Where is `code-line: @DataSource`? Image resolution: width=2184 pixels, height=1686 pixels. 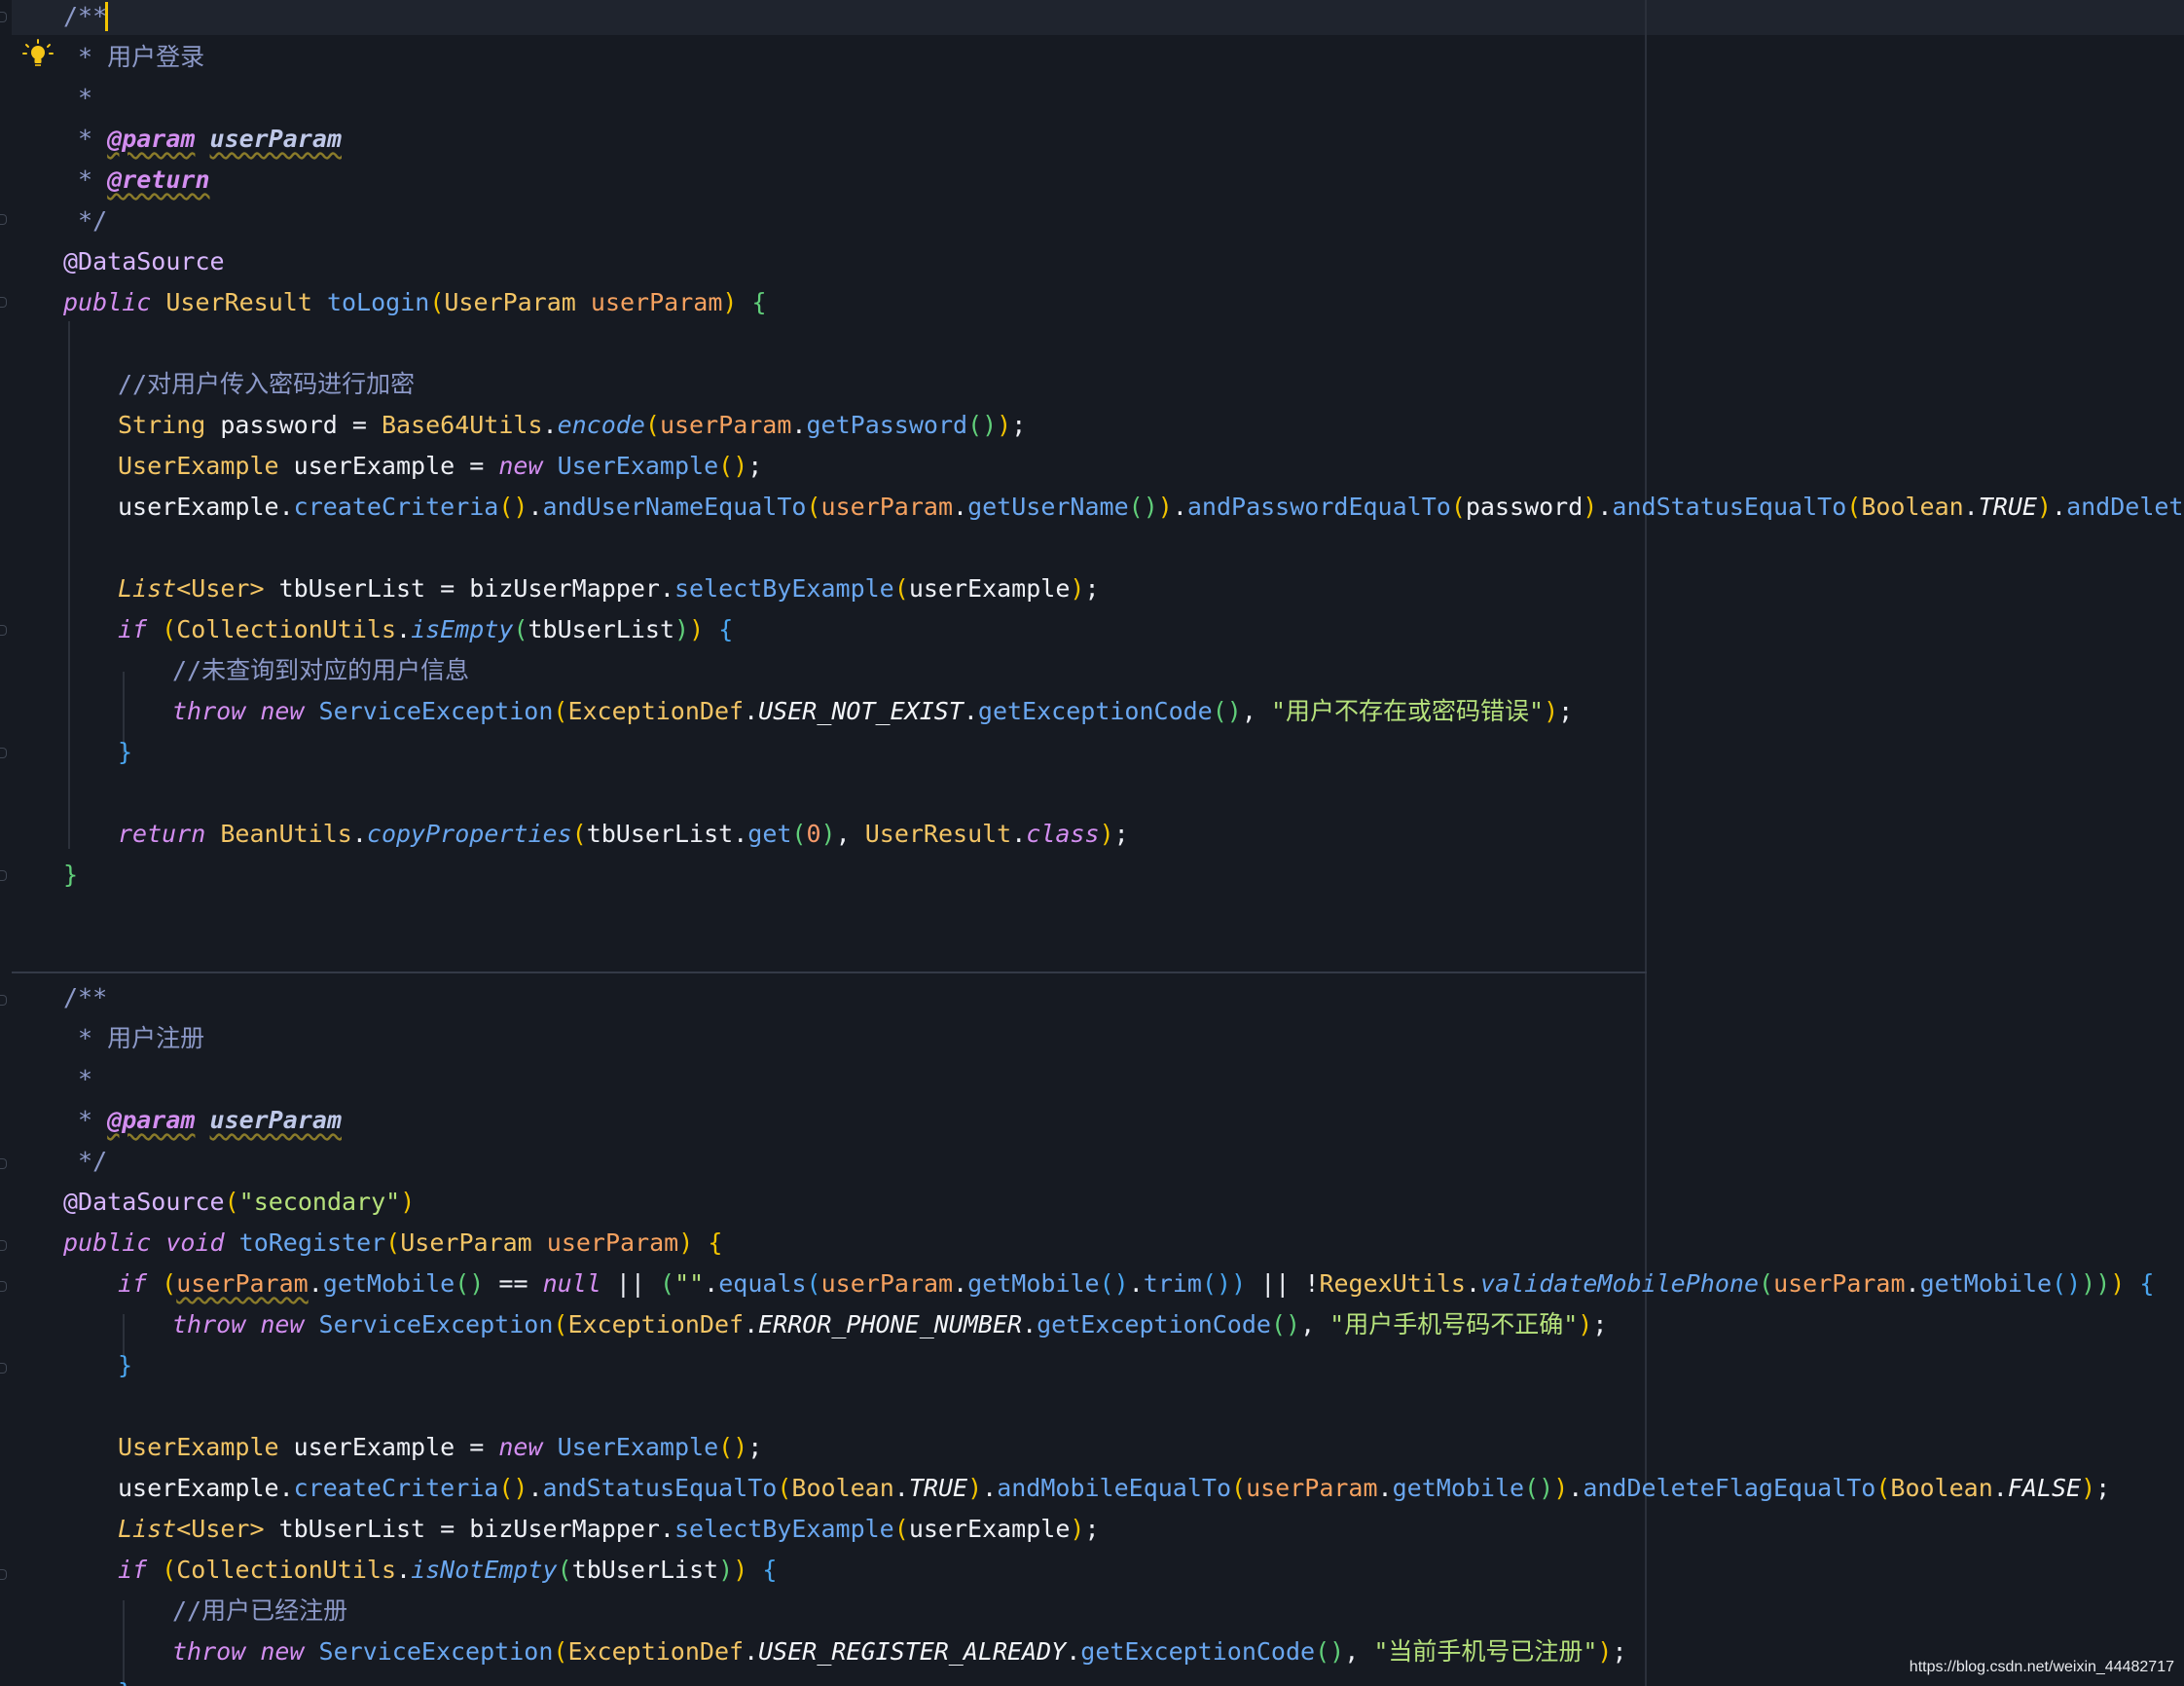 code-line: @DataSource is located at coordinates (144, 261).